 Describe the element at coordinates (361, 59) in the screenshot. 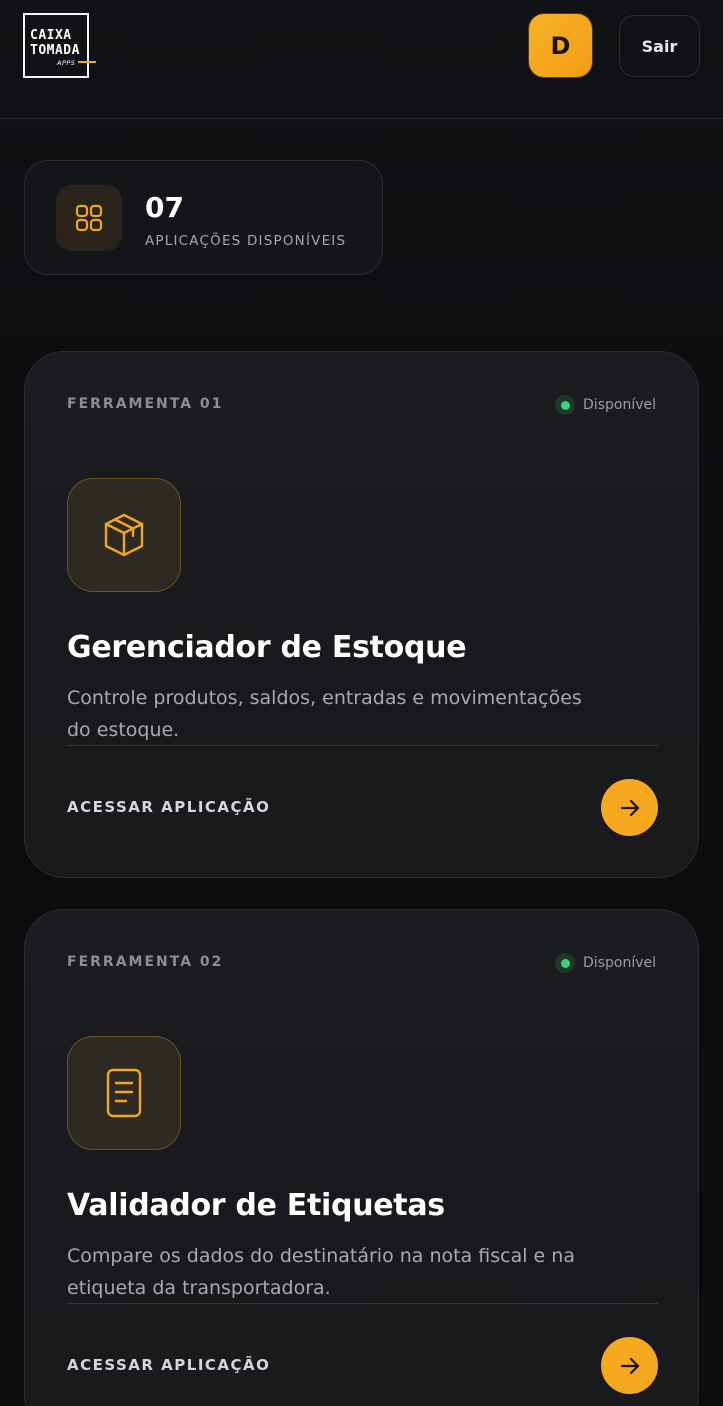

I see `top-header: CAIXA TOMADA APPS D Sair` at that location.